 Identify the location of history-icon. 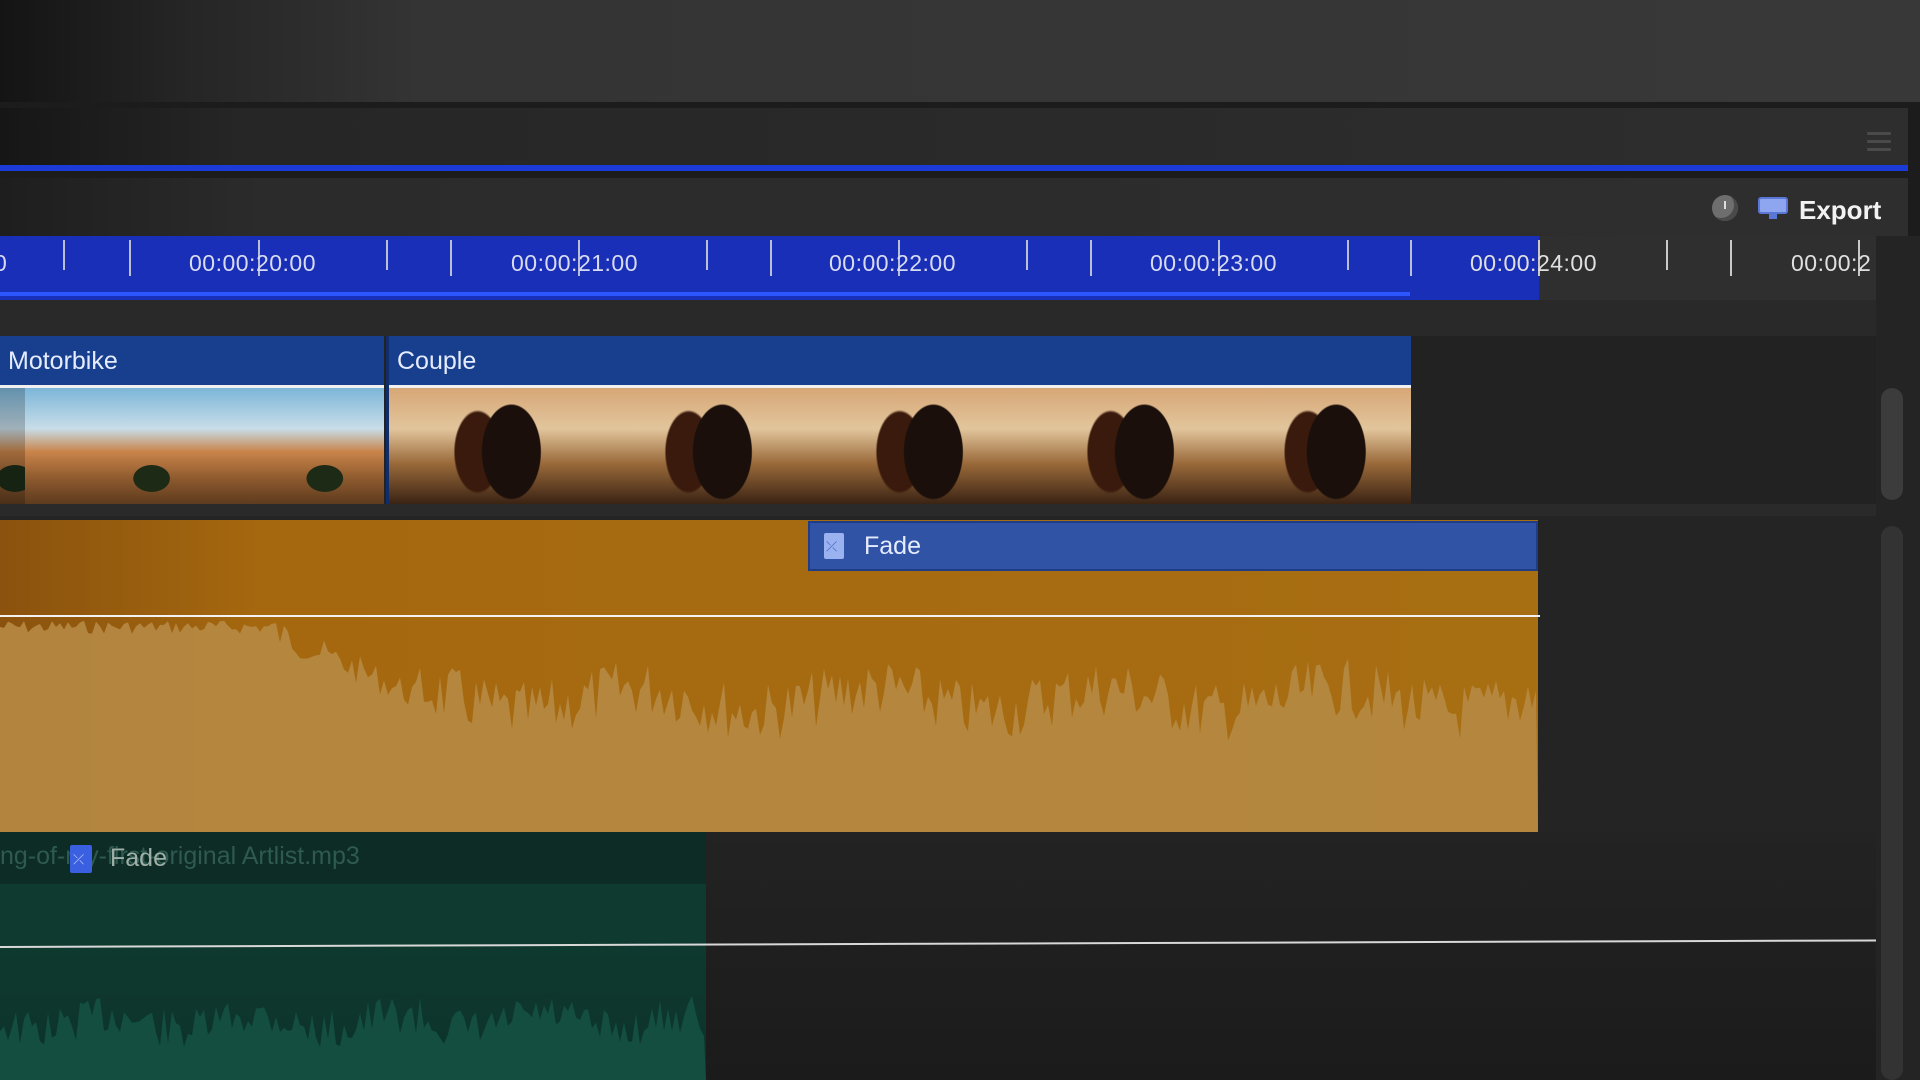
(1725, 208).